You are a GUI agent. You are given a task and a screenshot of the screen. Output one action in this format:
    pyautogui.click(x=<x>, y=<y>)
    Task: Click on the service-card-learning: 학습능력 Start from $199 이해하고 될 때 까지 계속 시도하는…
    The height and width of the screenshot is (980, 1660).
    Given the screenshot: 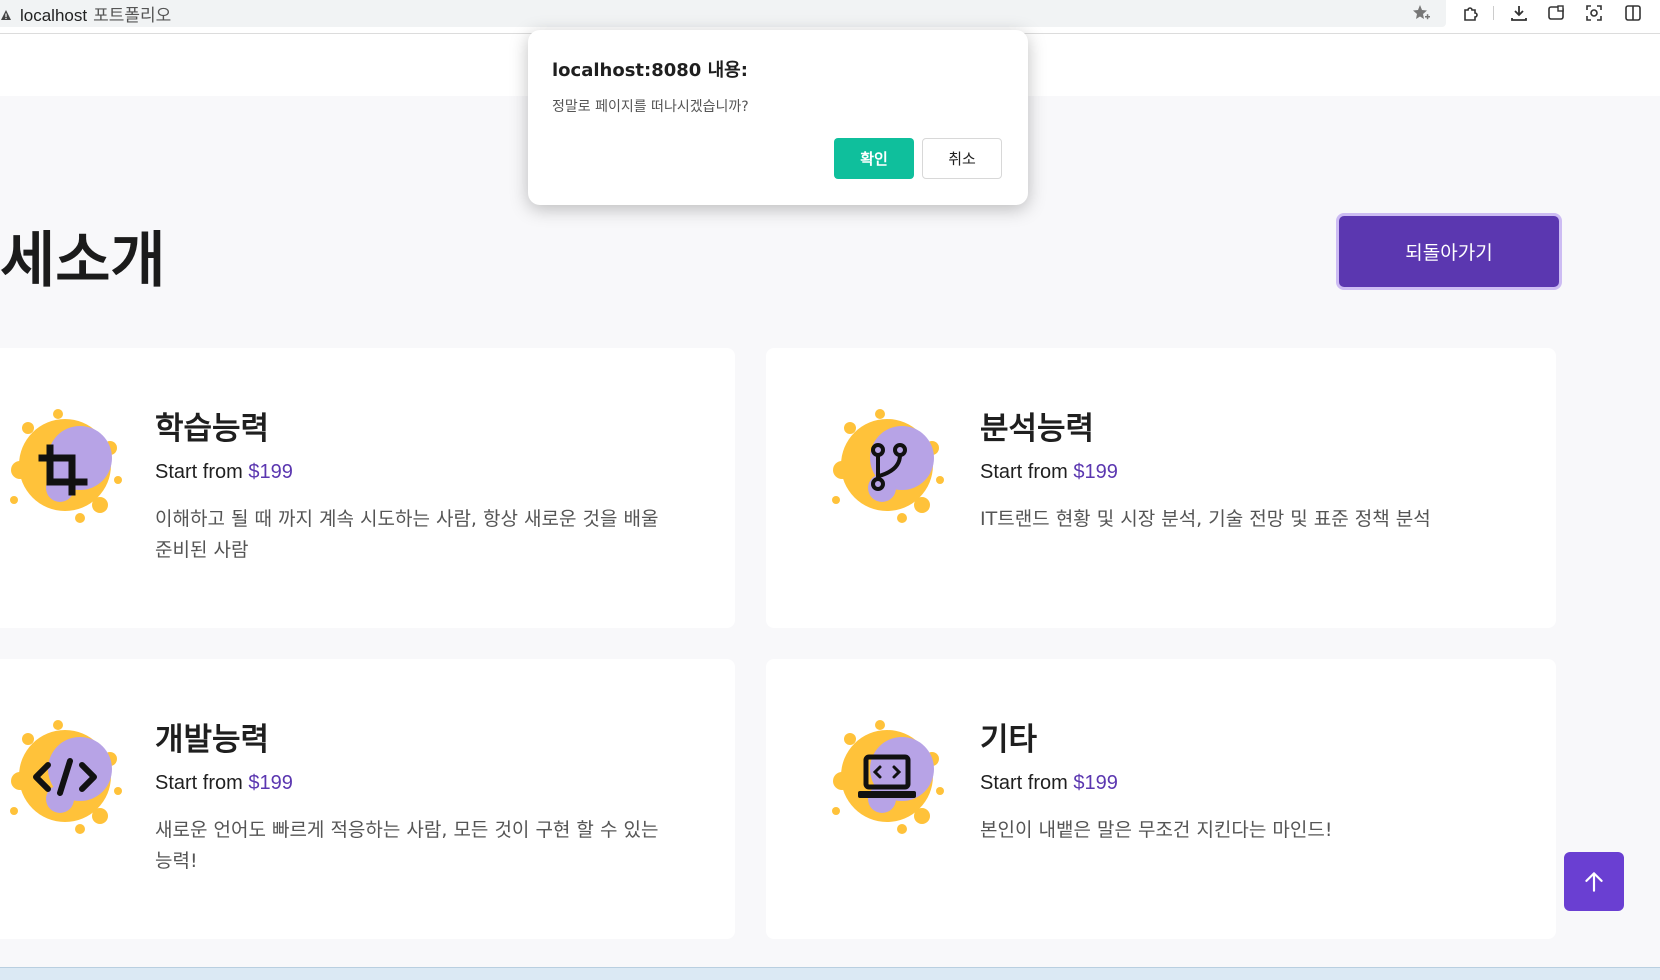 What is the action you would take?
    pyautogui.click(x=367, y=488)
    